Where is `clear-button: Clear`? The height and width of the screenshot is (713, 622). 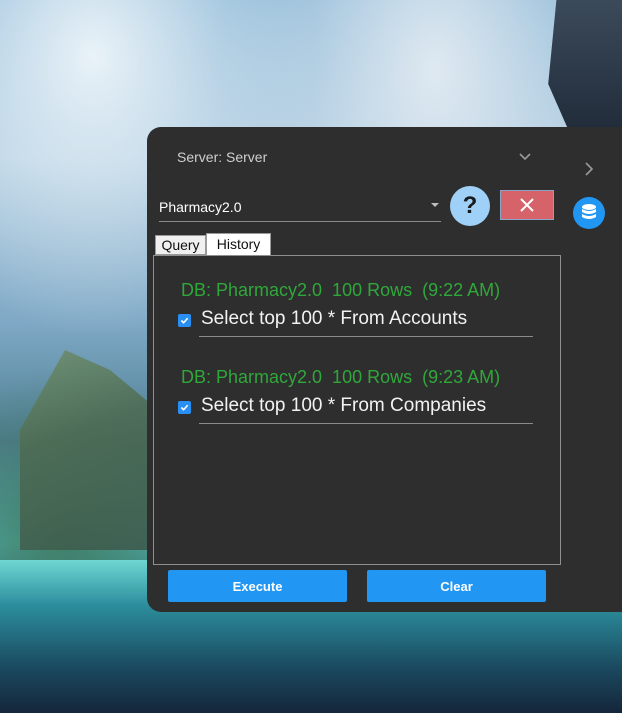
clear-button: Clear is located at coordinates (456, 586).